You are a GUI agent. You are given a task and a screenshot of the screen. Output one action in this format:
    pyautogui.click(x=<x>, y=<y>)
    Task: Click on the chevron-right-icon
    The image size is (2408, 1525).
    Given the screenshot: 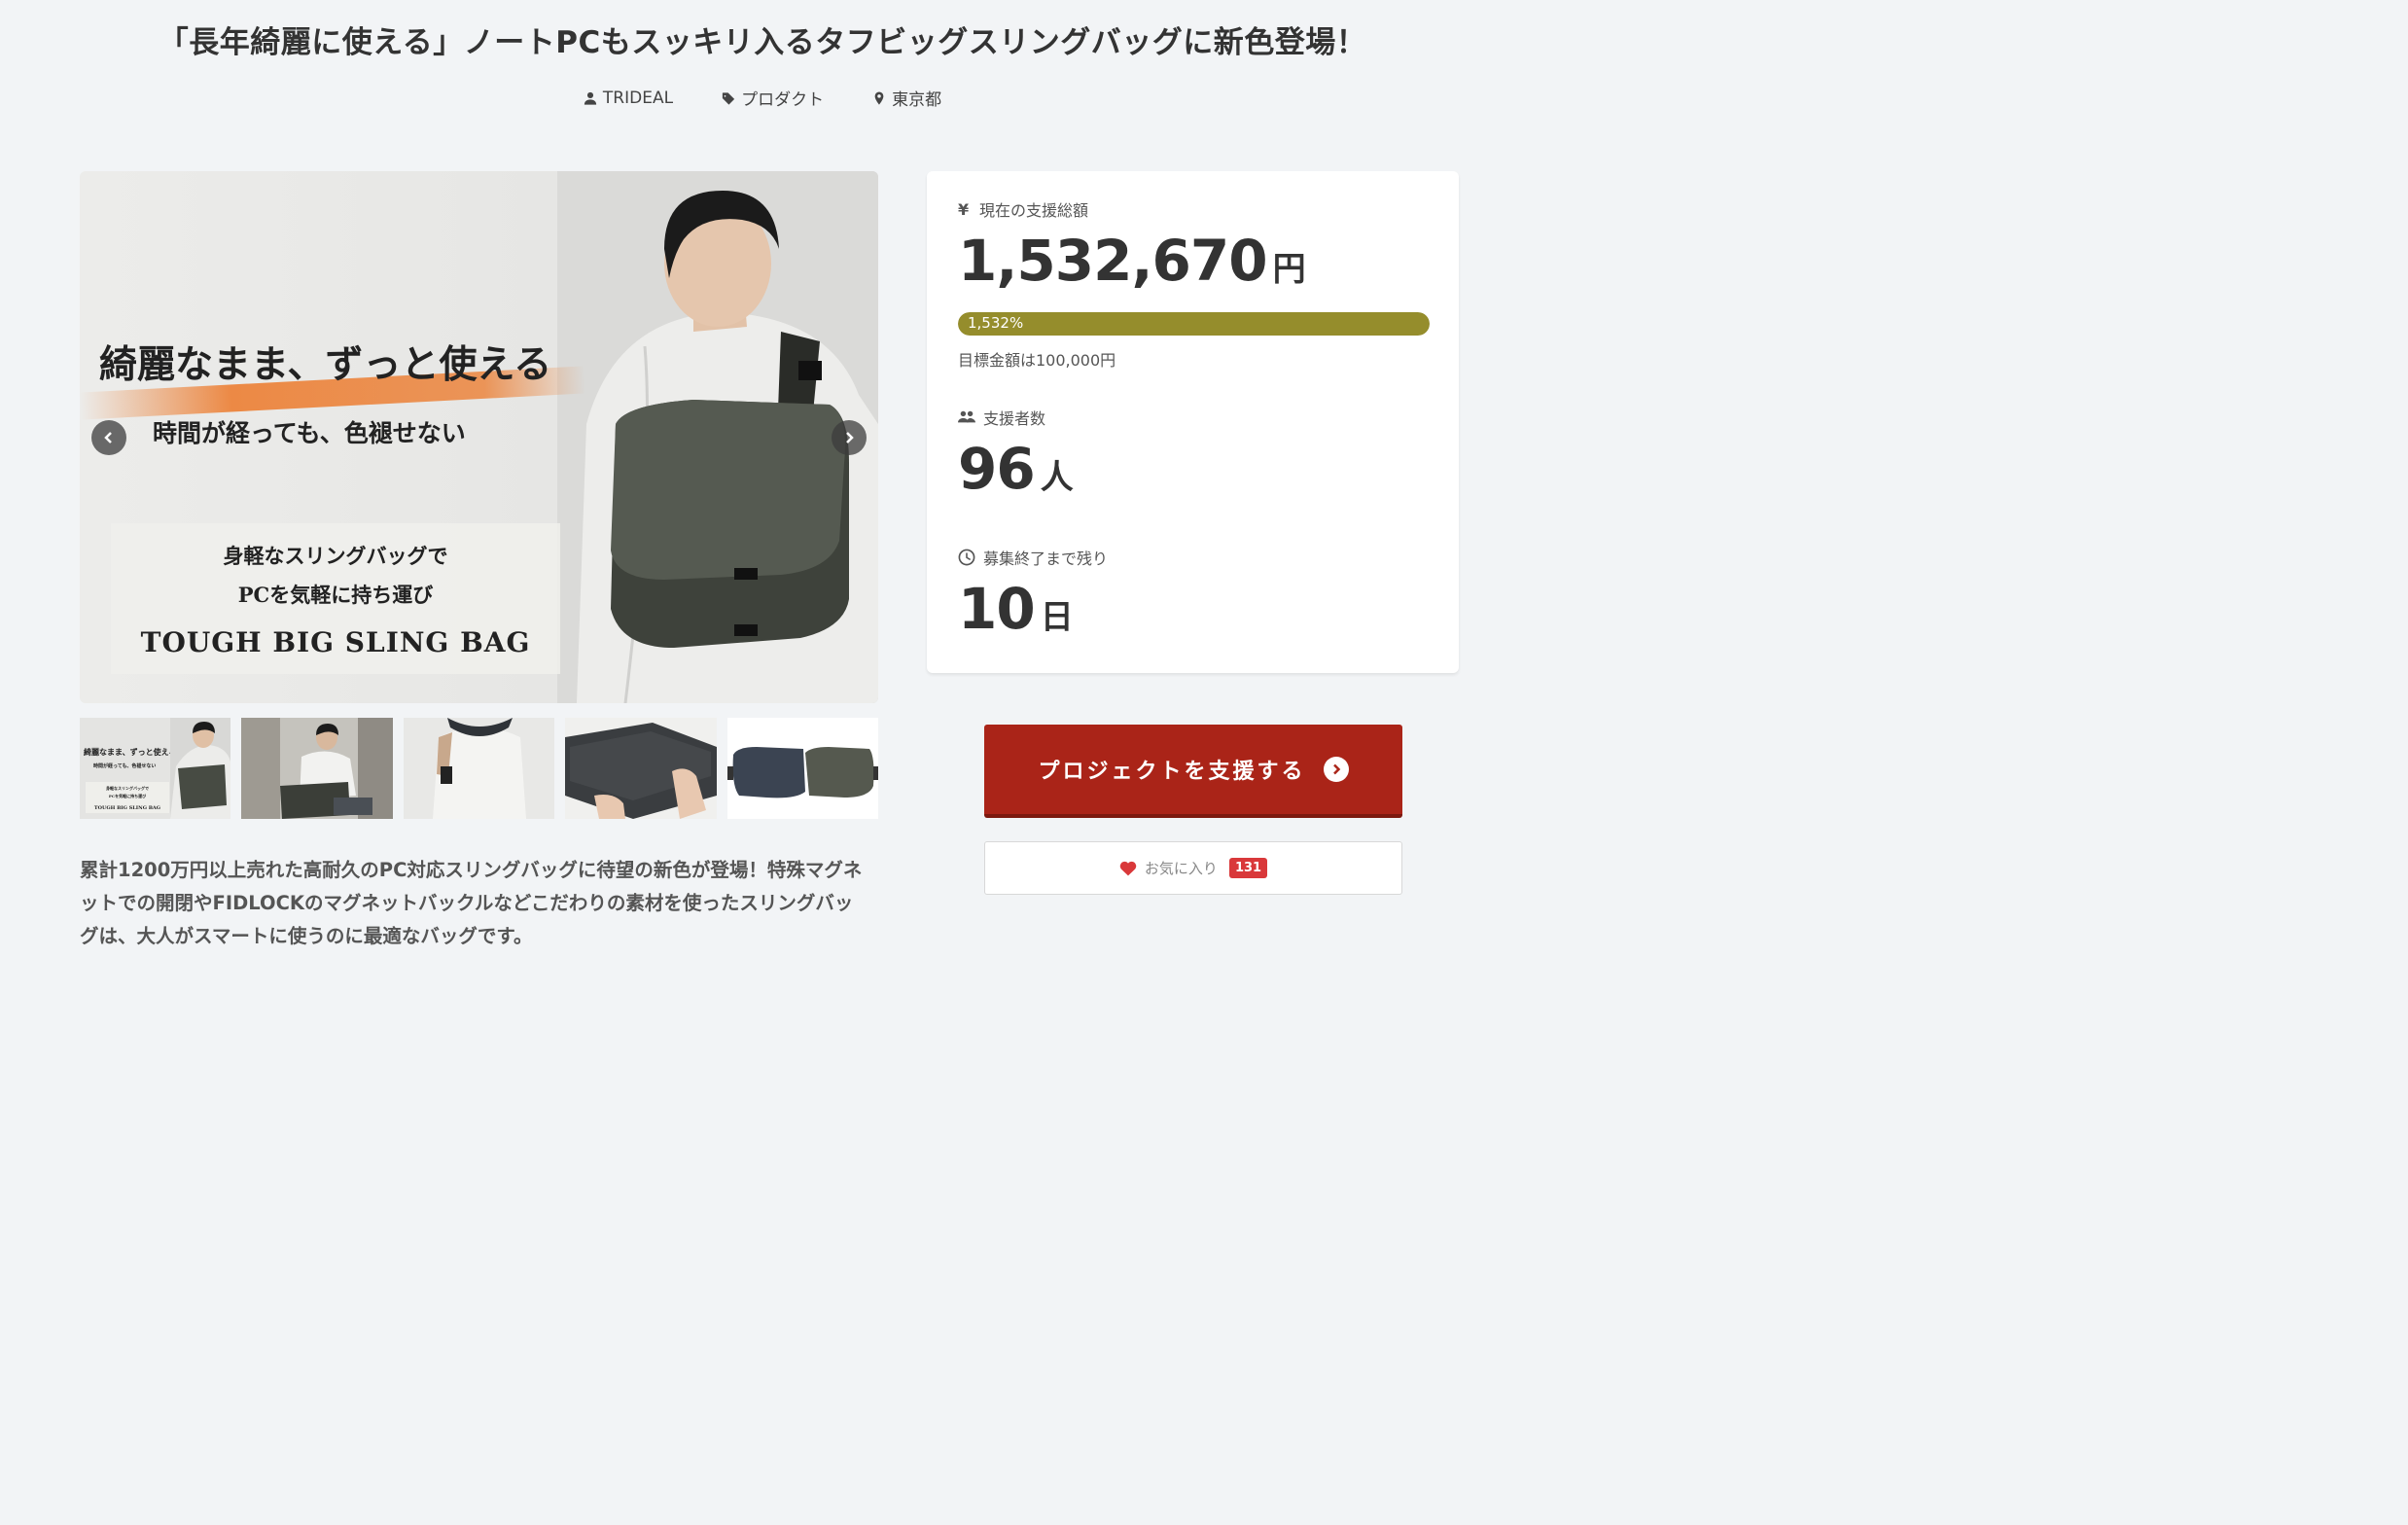 What is the action you would take?
    pyautogui.click(x=850, y=437)
    